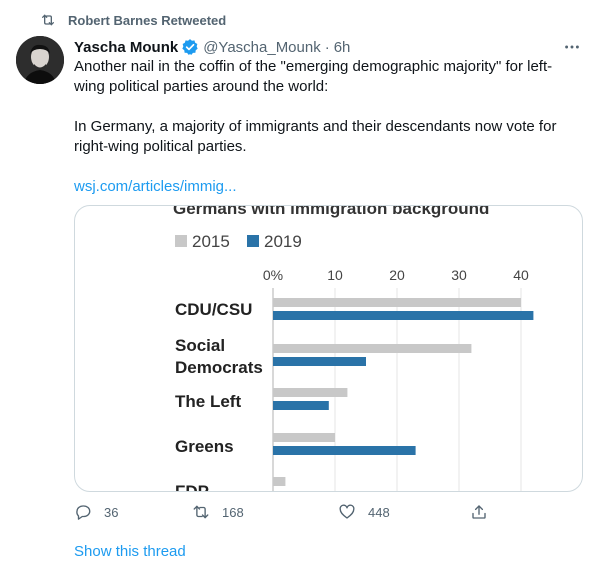 The image size is (598, 574). I want to click on tweet-actions: 36 168 448, so click(294, 512).